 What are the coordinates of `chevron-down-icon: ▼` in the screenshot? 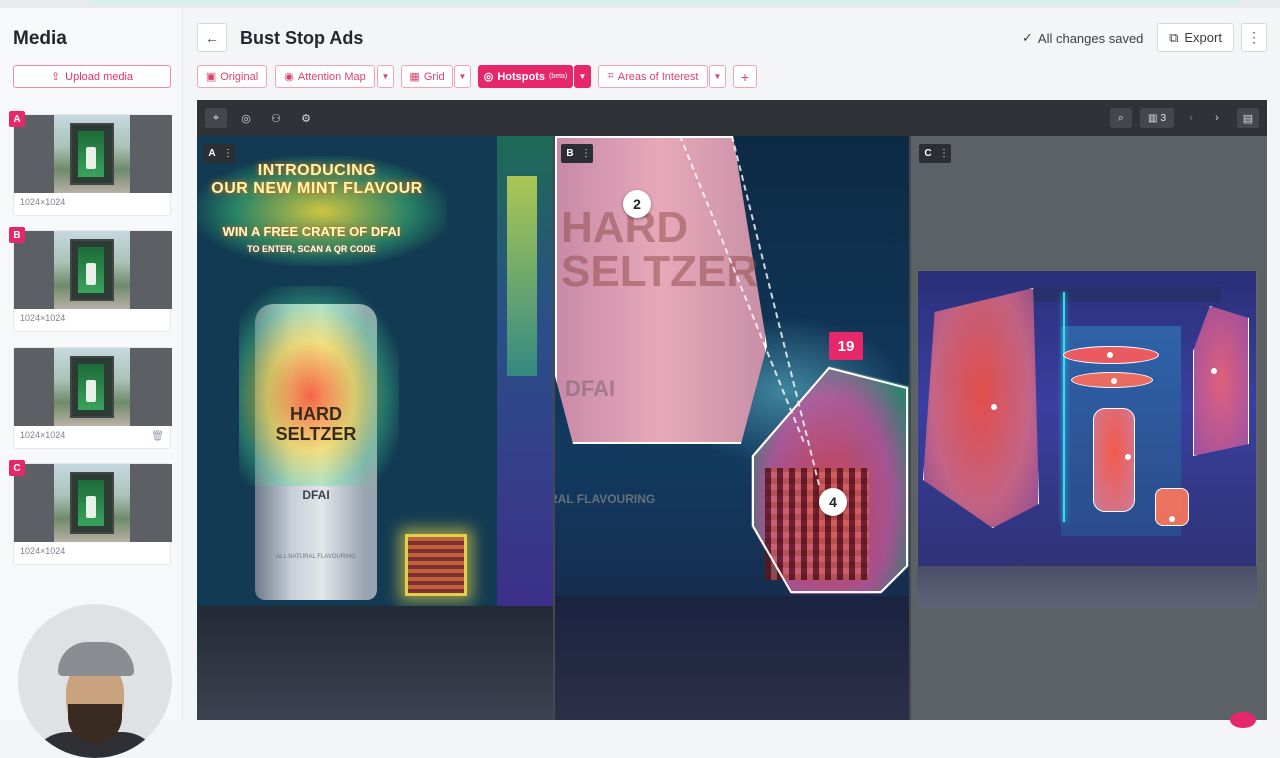 It's located at (717, 76).